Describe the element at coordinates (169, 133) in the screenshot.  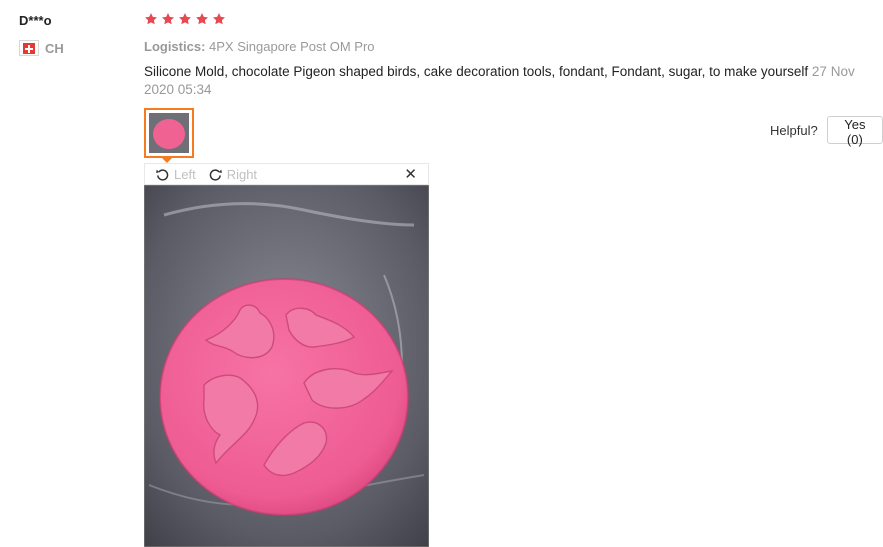
I see `review-photo-thumbnail` at that location.